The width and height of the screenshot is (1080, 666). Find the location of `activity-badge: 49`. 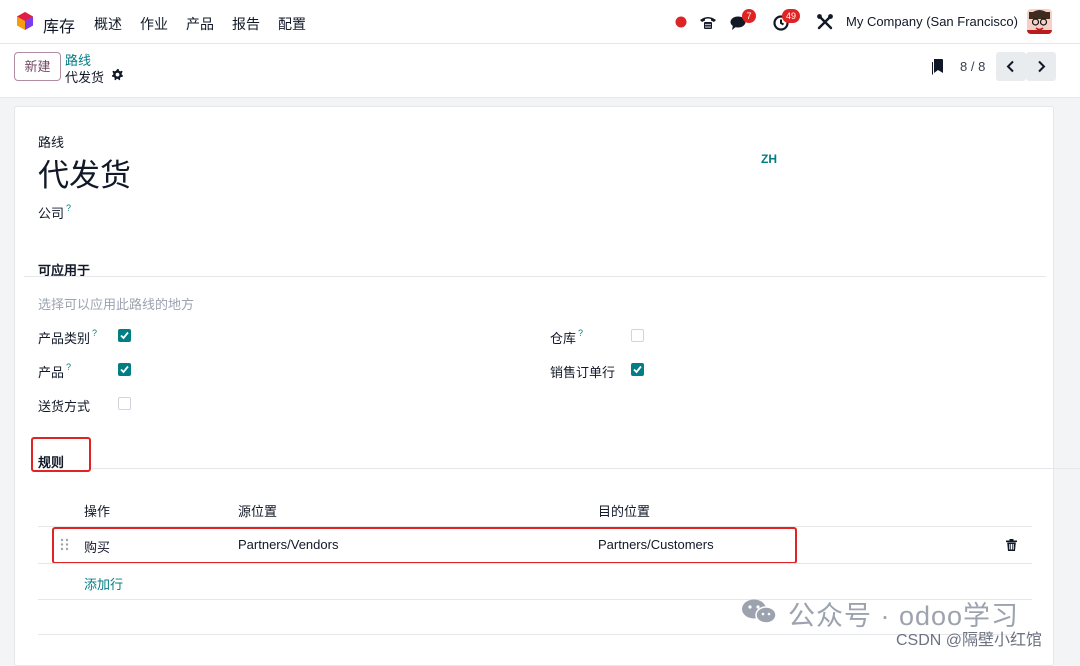

activity-badge: 49 is located at coordinates (791, 16).